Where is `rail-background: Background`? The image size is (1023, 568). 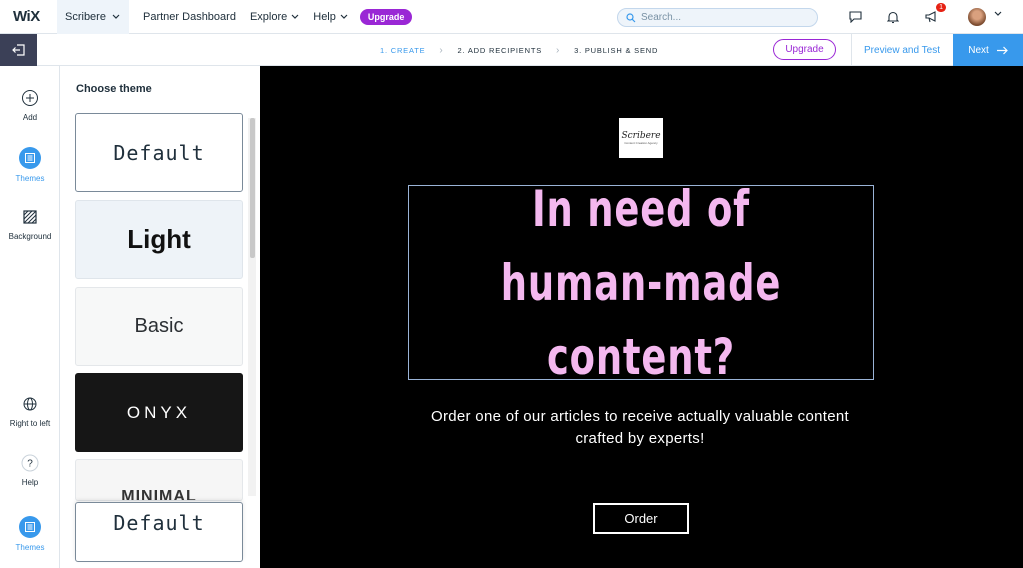 rail-background: Background is located at coordinates (30, 224).